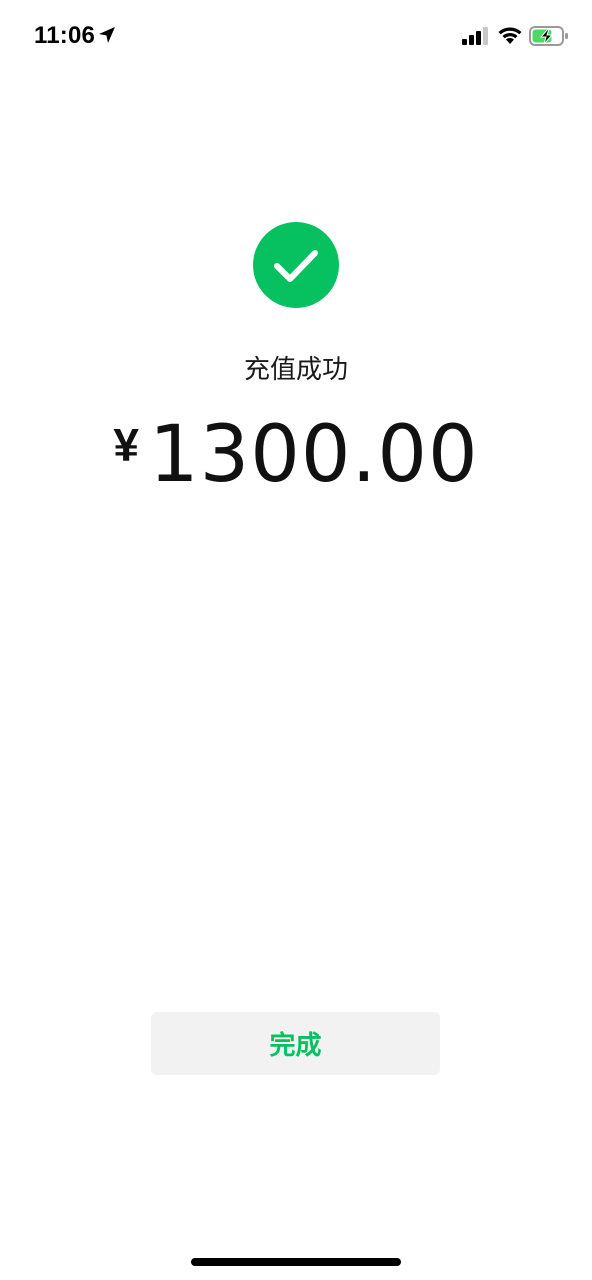  Describe the element at coordinates (65, 35) in the screenshot. I see `status-time: 11:06` at that location.